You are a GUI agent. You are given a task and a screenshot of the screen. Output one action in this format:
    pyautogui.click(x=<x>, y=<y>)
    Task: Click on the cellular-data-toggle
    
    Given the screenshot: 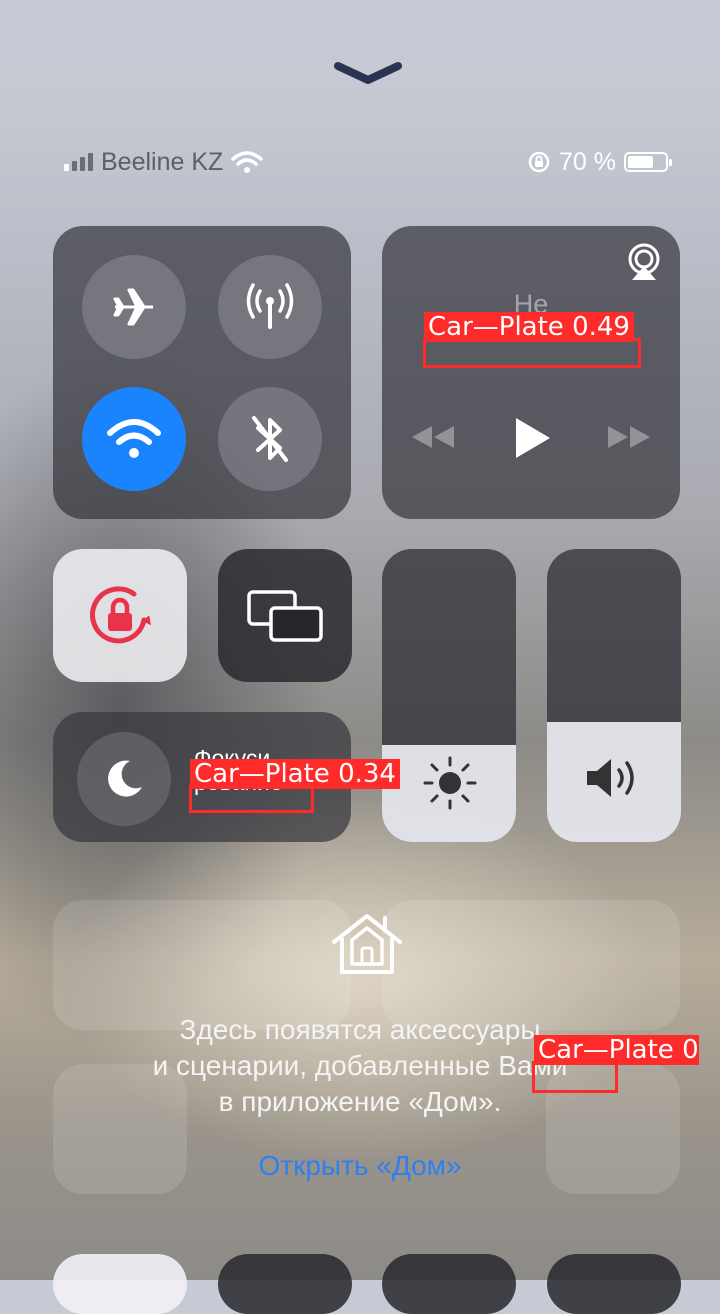 What is the action you would take?
    pyautogui.click(x=270, y=307)
    